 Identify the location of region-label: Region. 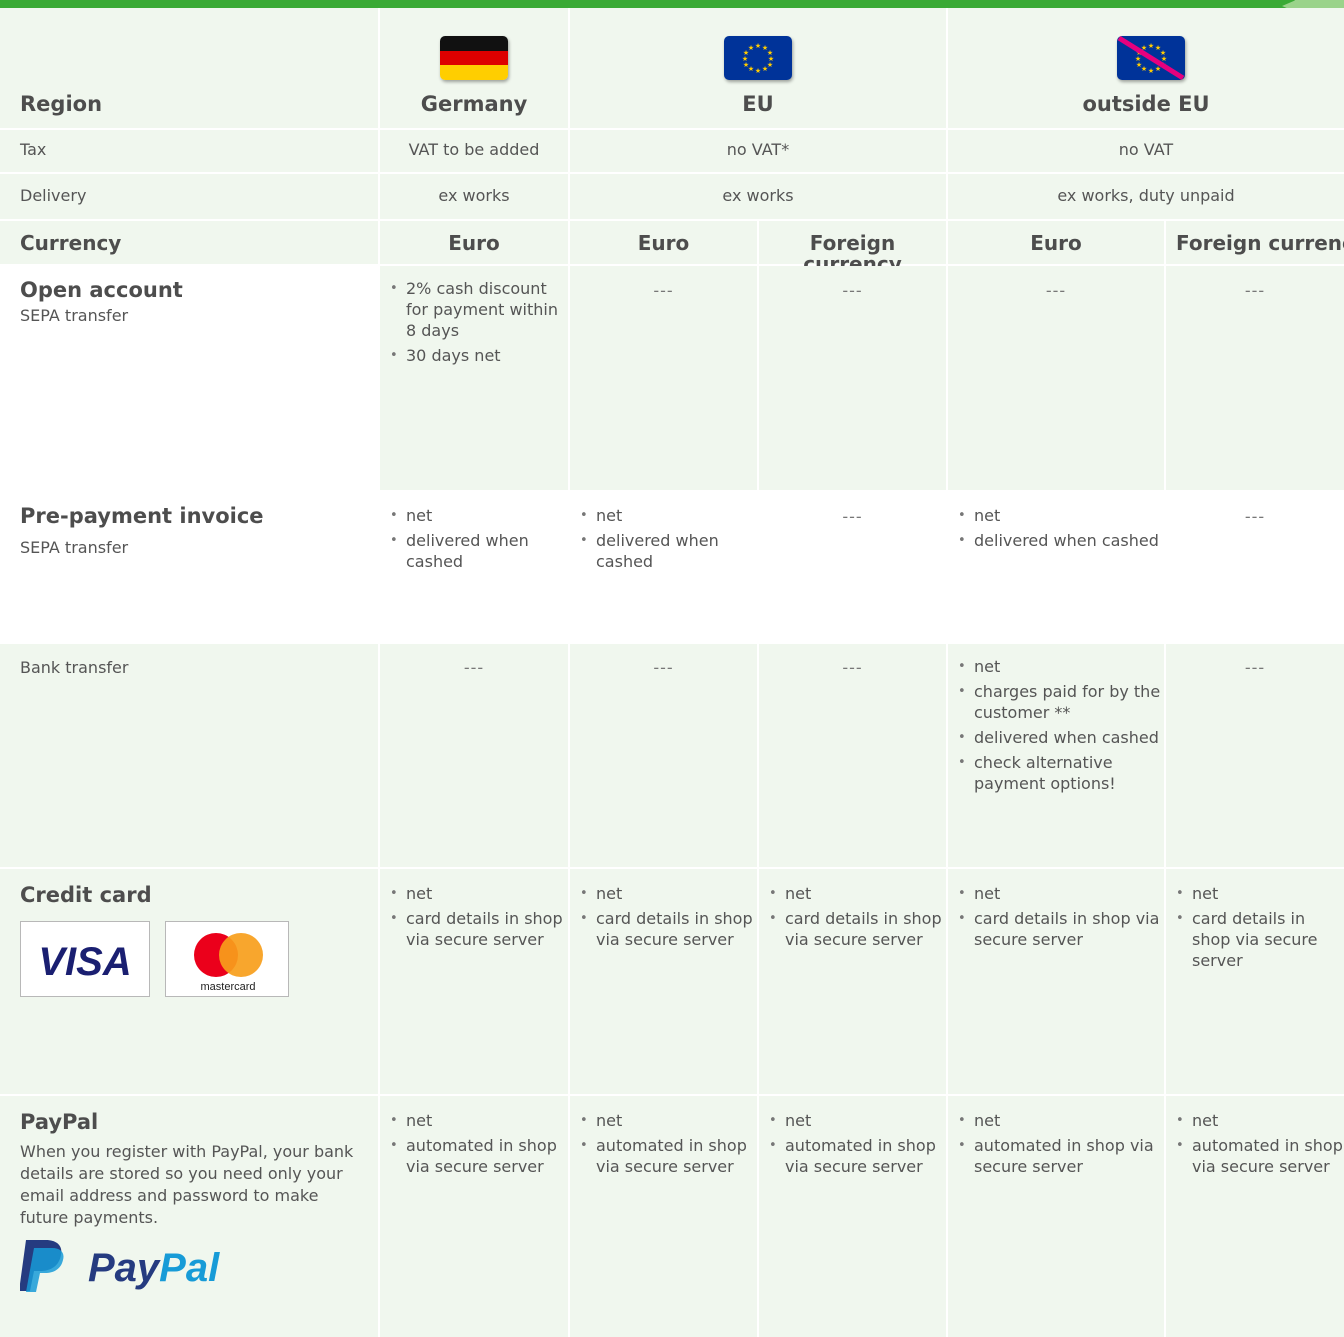
(61, 104).